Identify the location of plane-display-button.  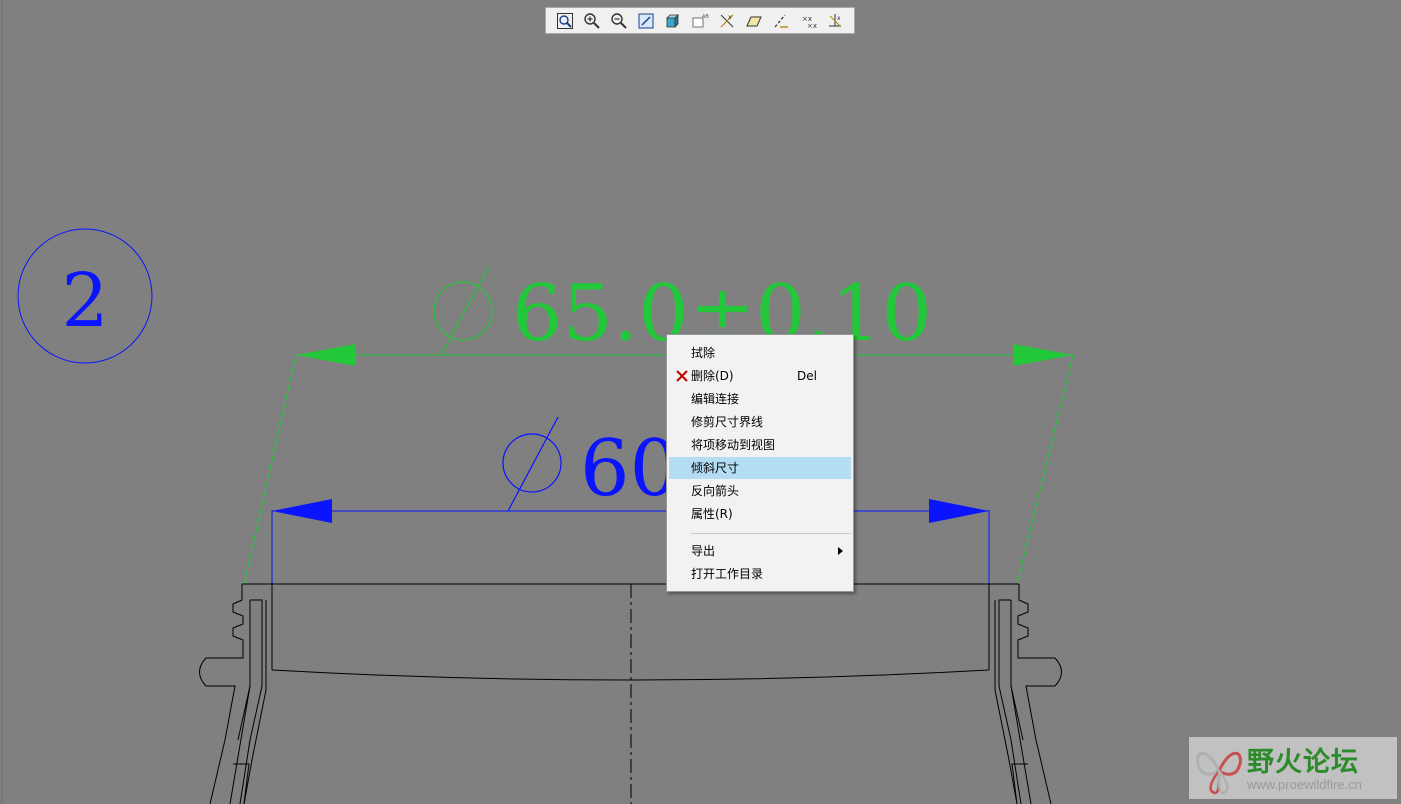
(753, 20).